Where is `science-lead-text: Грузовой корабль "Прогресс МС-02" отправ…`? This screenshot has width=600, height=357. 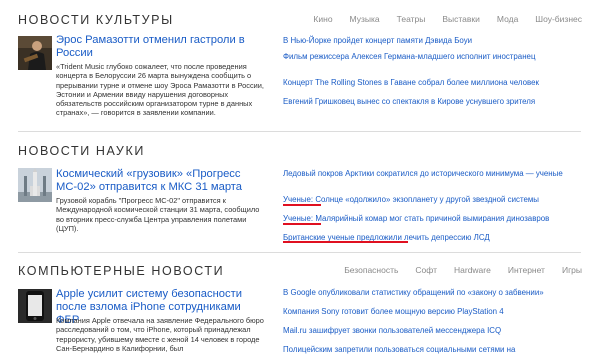 science-lead-text: Грузовой корабль "Прогресс МС-02" отправ… is located at coordinates (158, 214).